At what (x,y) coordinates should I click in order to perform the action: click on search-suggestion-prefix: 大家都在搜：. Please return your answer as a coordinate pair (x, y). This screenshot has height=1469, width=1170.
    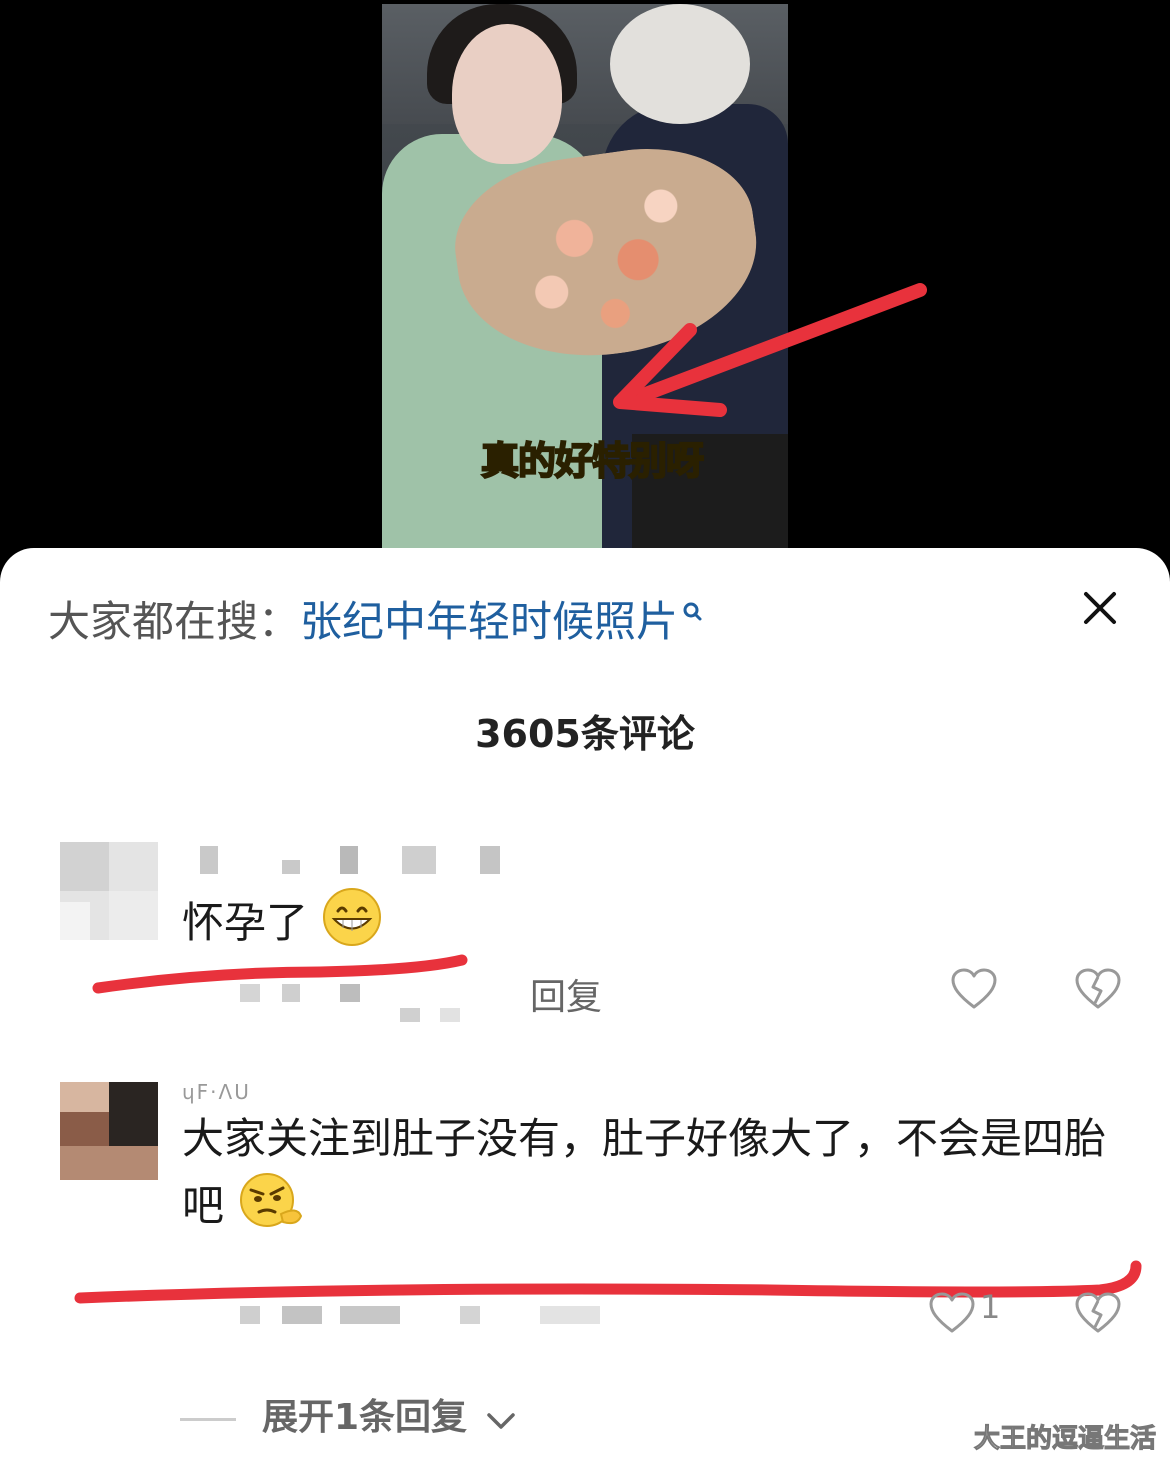
    Looking at the image, I should click on (174, 621).